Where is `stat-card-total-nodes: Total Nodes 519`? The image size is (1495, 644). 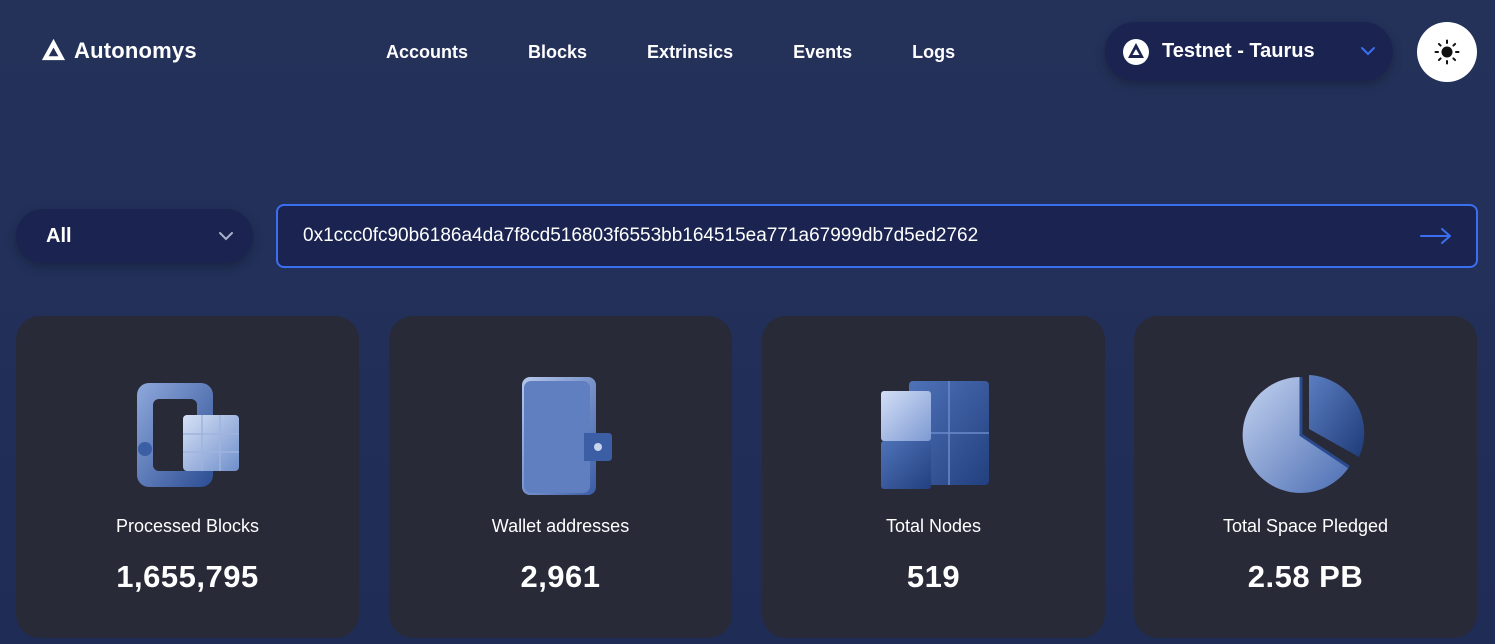
stat-card-total-nodes: Total Nodes 519 is located at coordinates (933, 477).